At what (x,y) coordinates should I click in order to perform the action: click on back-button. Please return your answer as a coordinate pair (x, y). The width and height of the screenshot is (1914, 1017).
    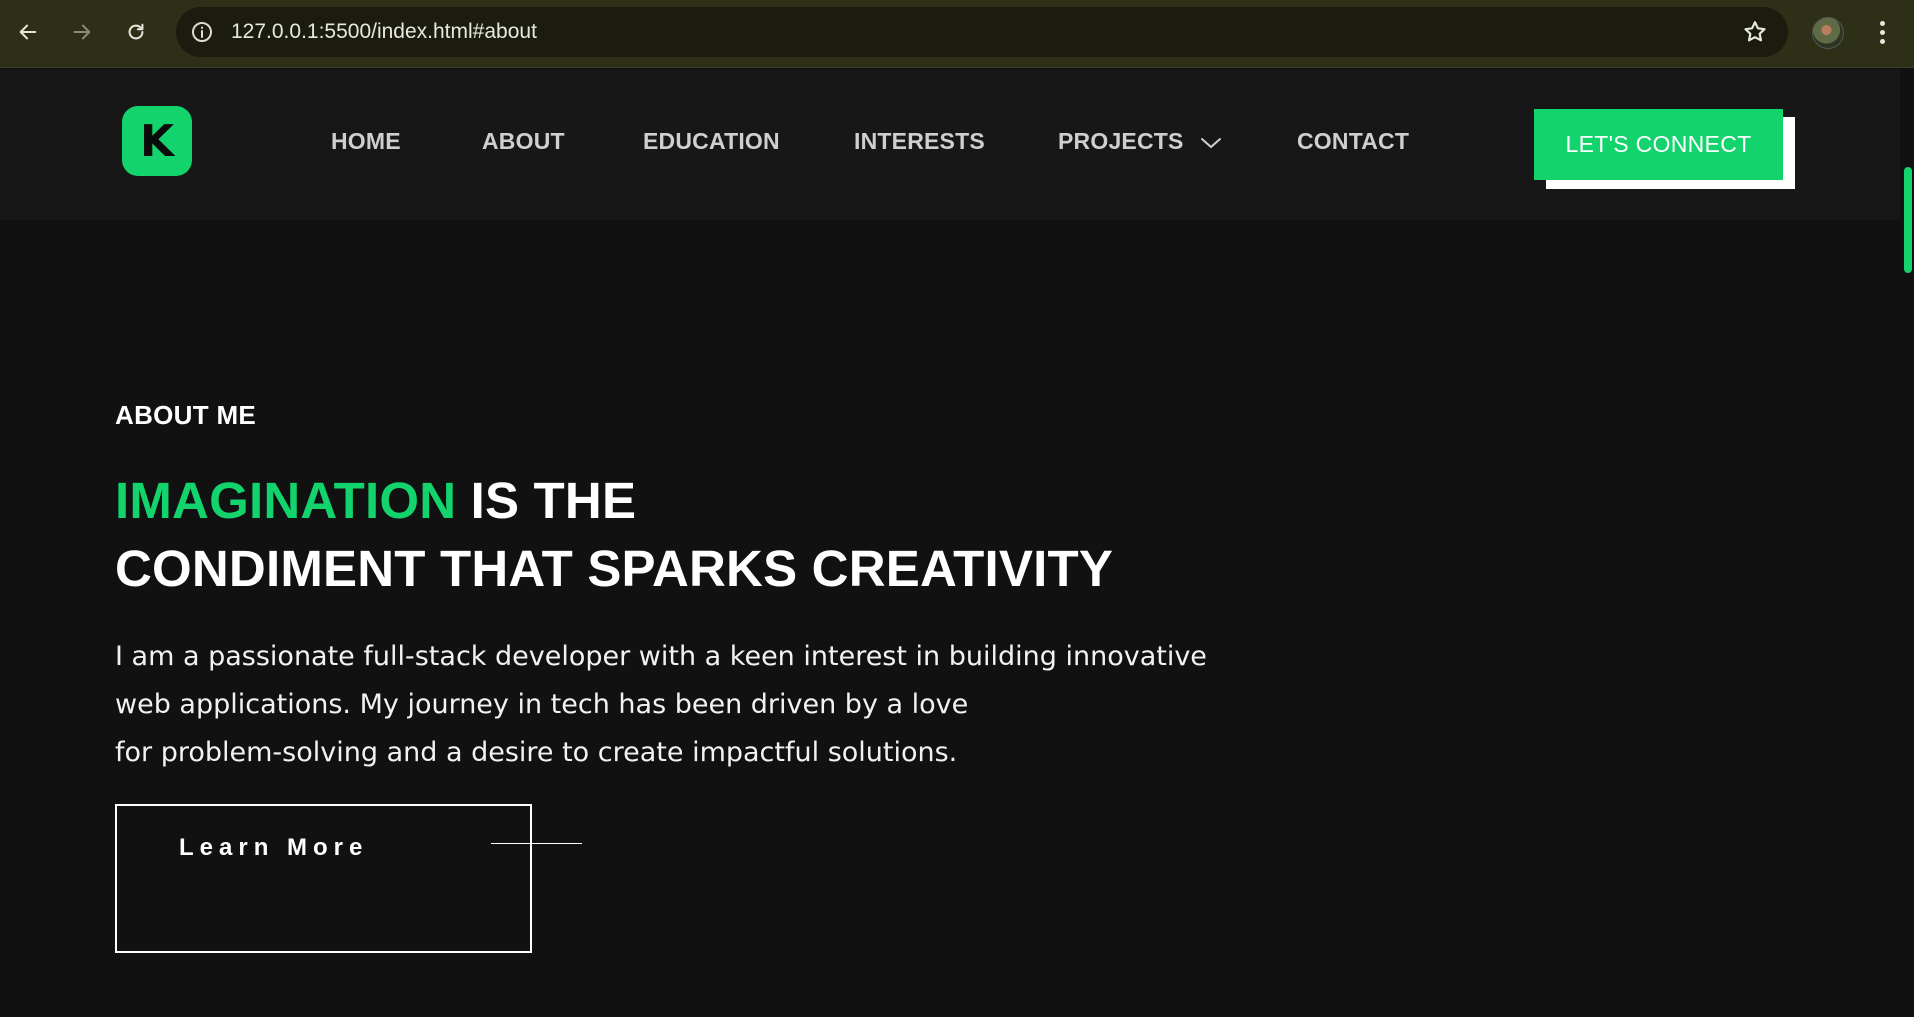
    Looking at the image, I should click on (28, 32).